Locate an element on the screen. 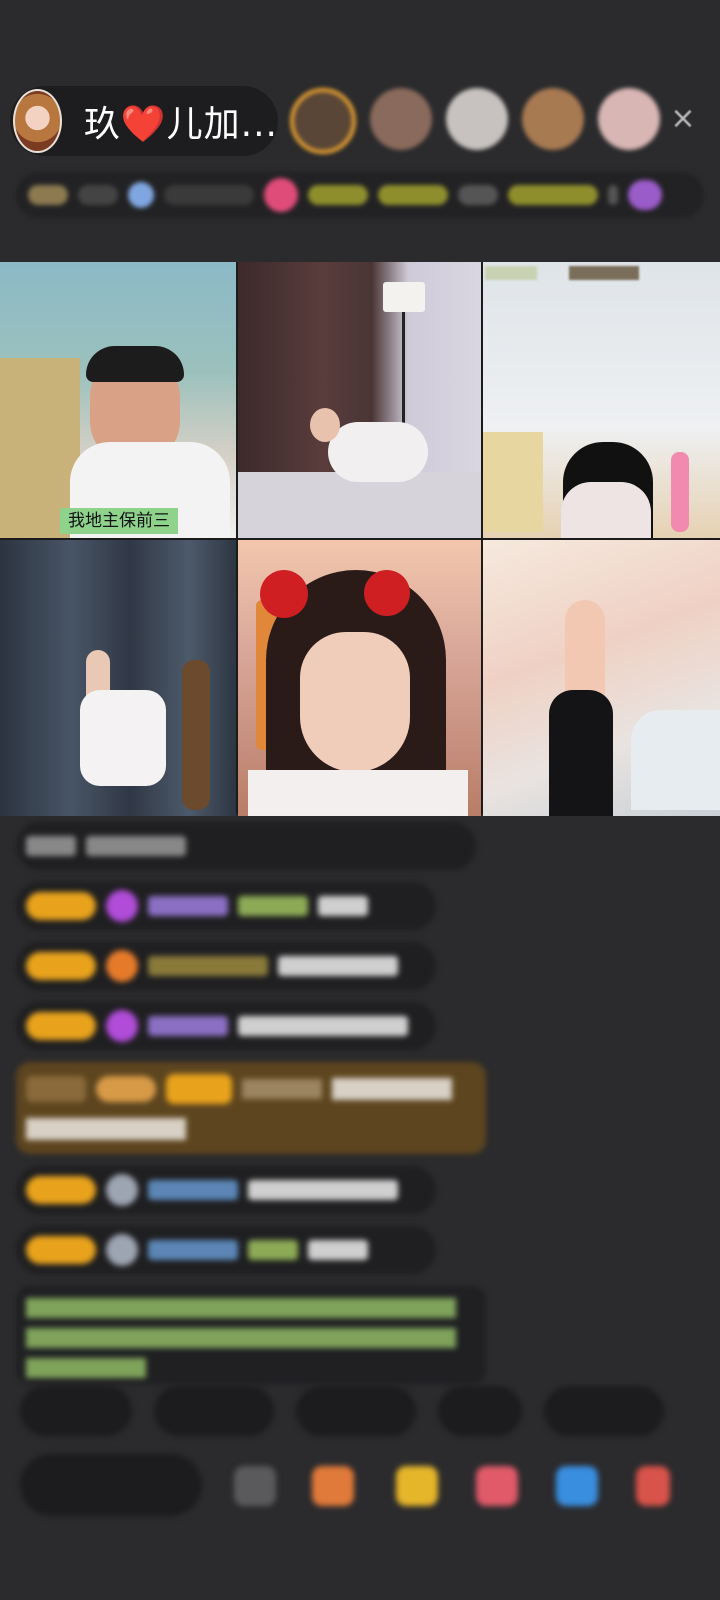  close-icon: × is located at coordinates (683, 119).